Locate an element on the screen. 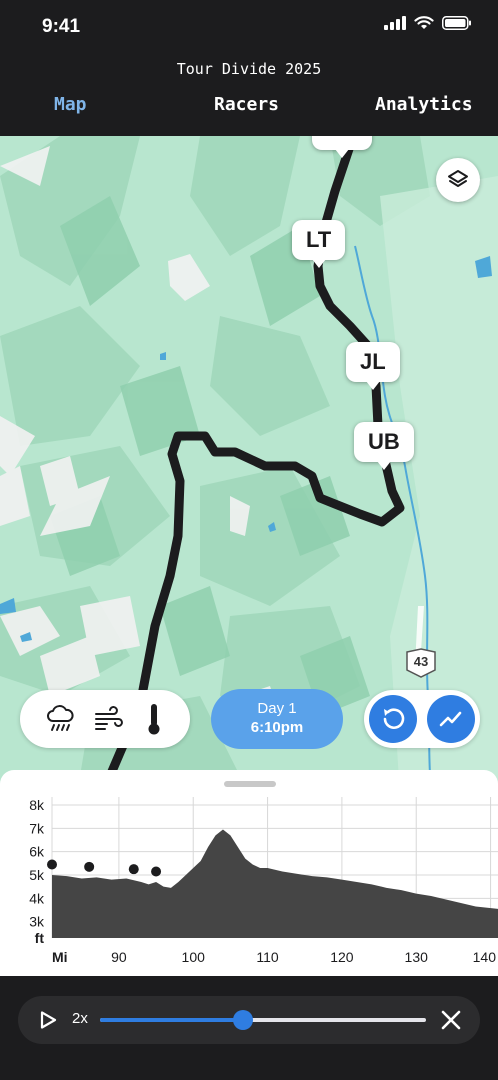 The height and width of the screenshot is (1080, 498). x-tick-label: 130 is located at coordinates (417, 957).